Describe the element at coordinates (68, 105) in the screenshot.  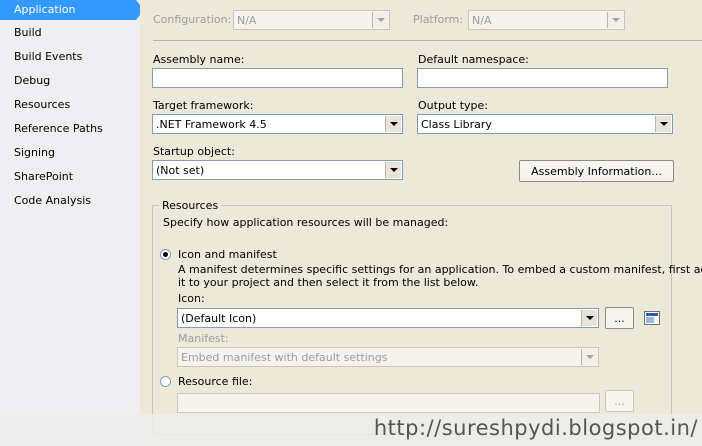
I see `sidebar-item-resources: Resources` at that location.